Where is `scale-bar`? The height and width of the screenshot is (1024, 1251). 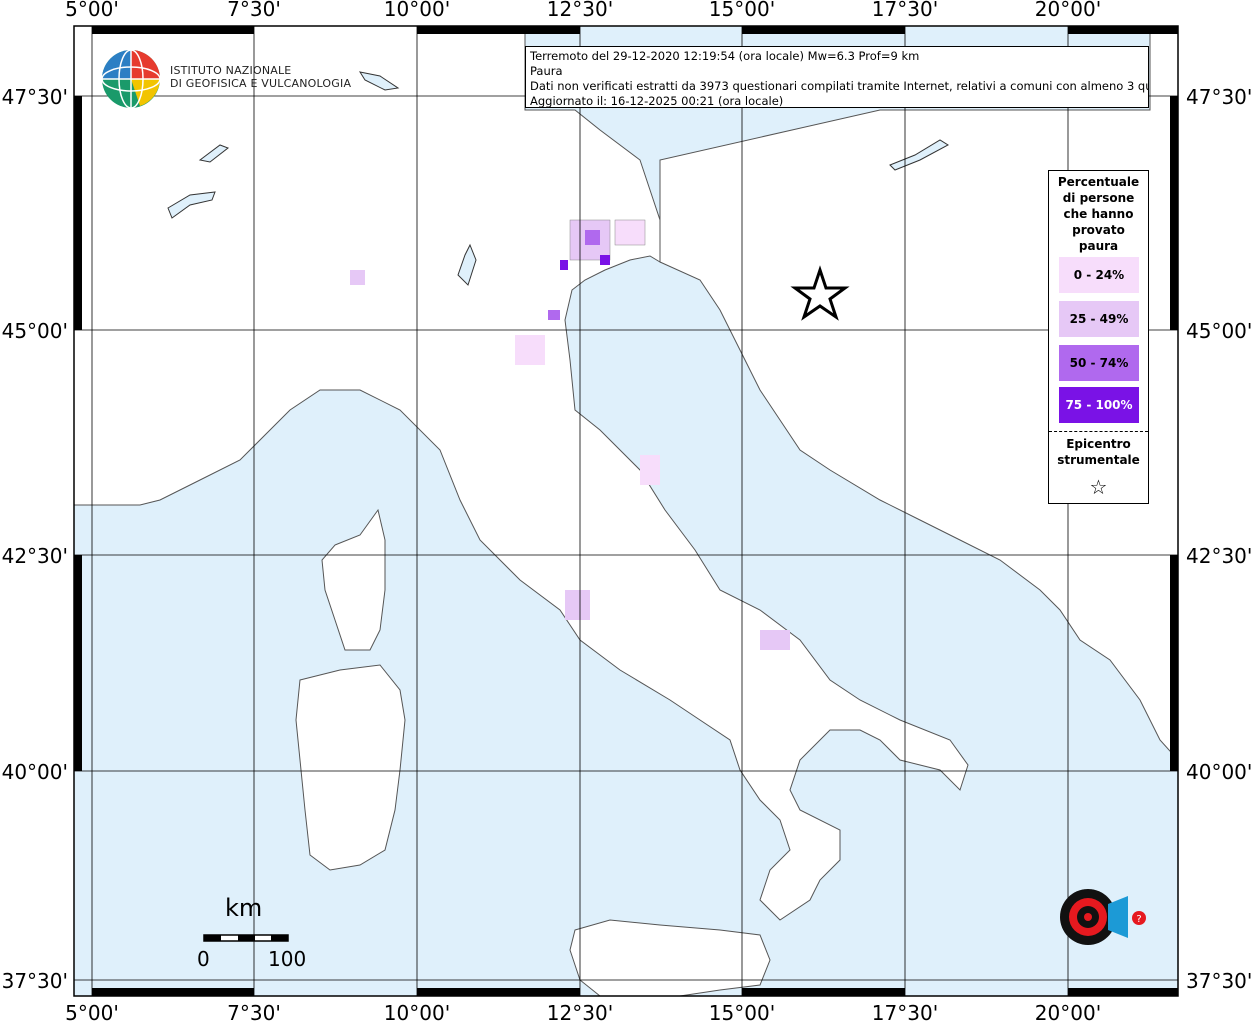
scale-bar is located at coordinates (246, 938).